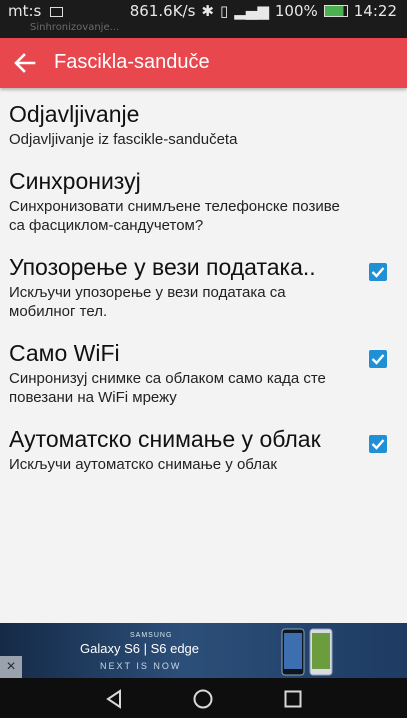  What do you see at coordinates (296, 11) in the screenshot?
I see `battery-percent: 100%` at bounding box center [296, 11].